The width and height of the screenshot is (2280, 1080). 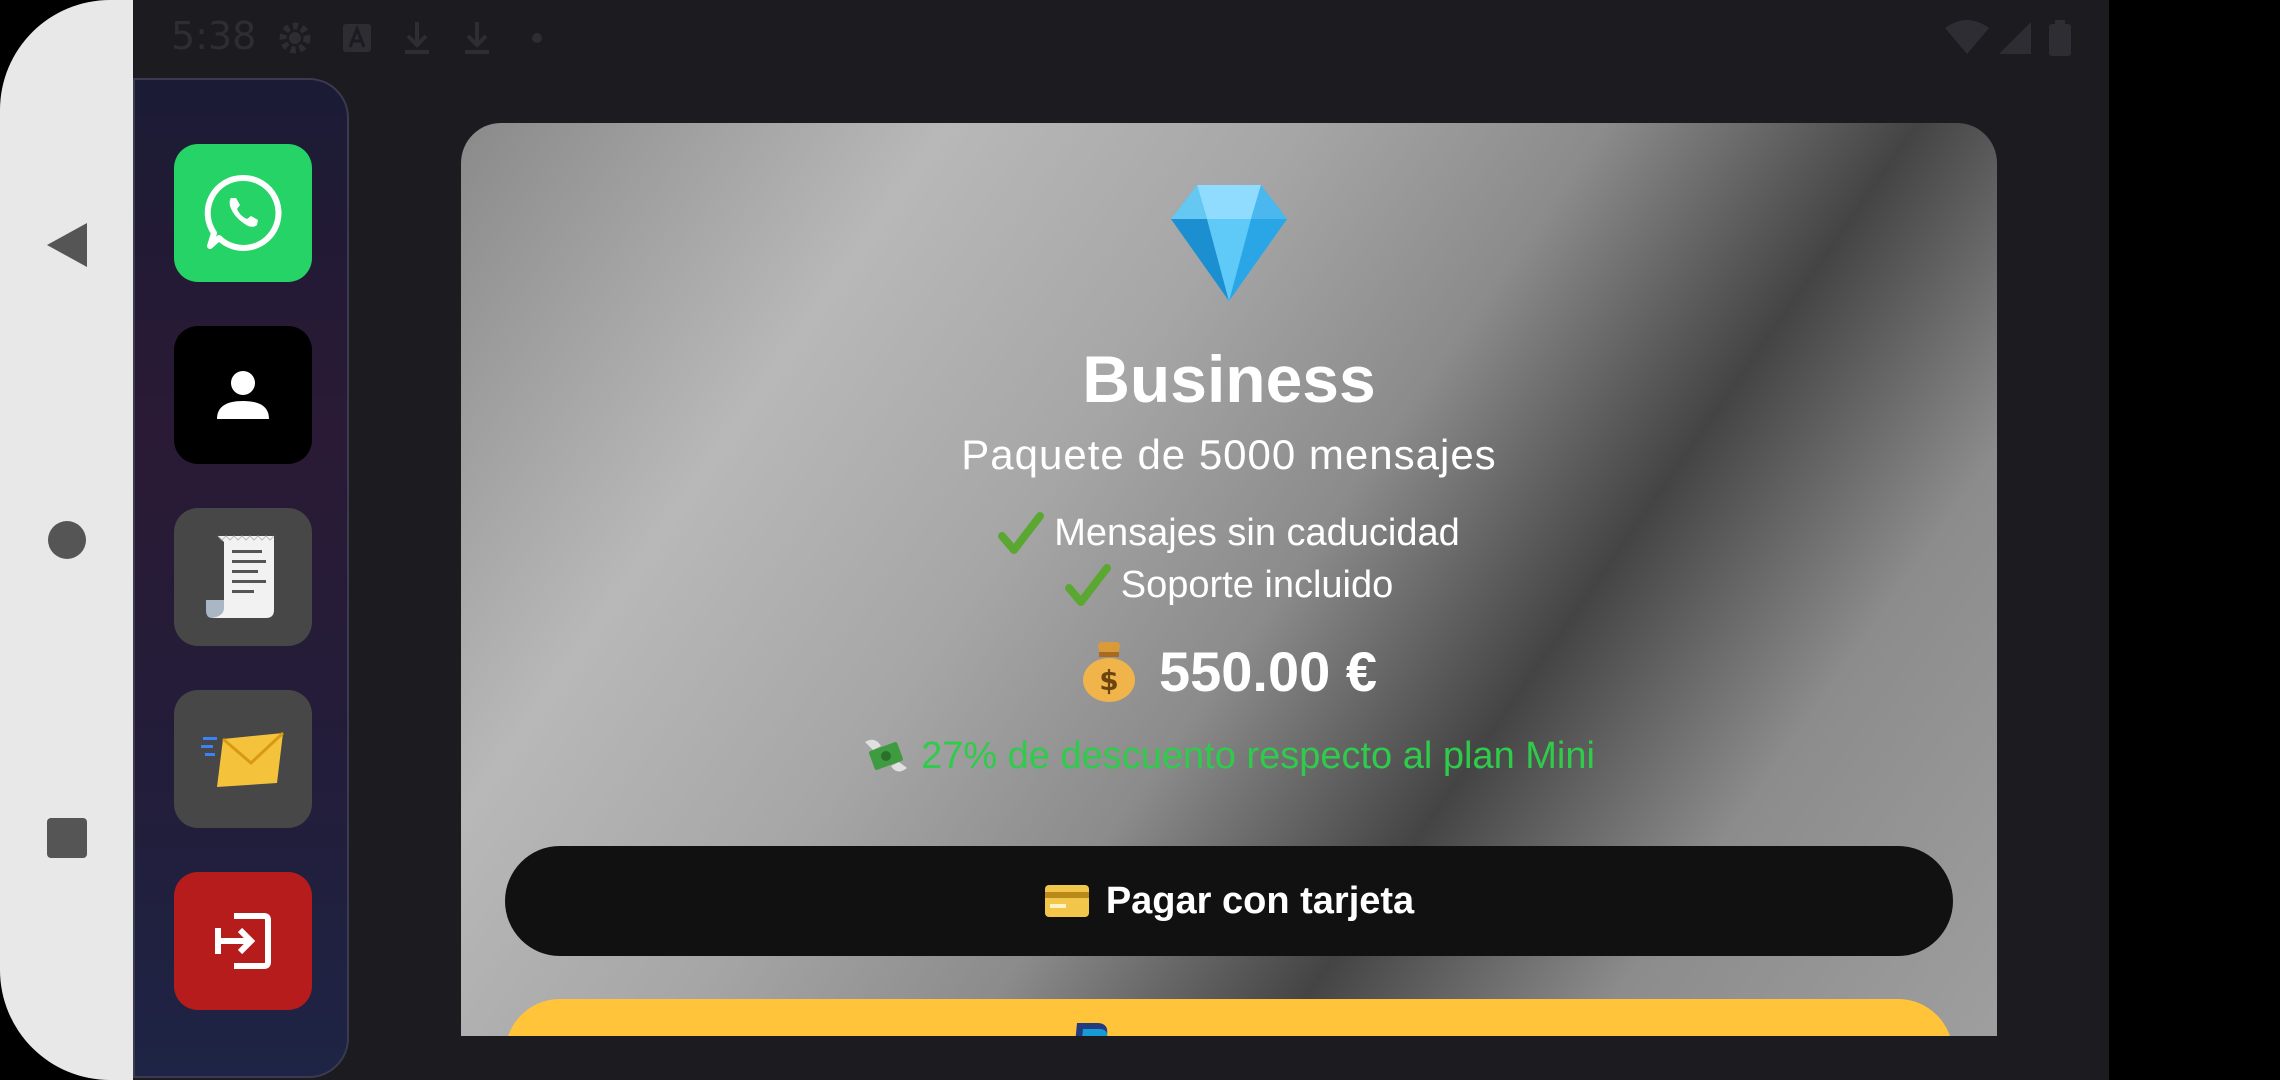 I want to click on plan-name: Business, so click(x=1229, y=379).